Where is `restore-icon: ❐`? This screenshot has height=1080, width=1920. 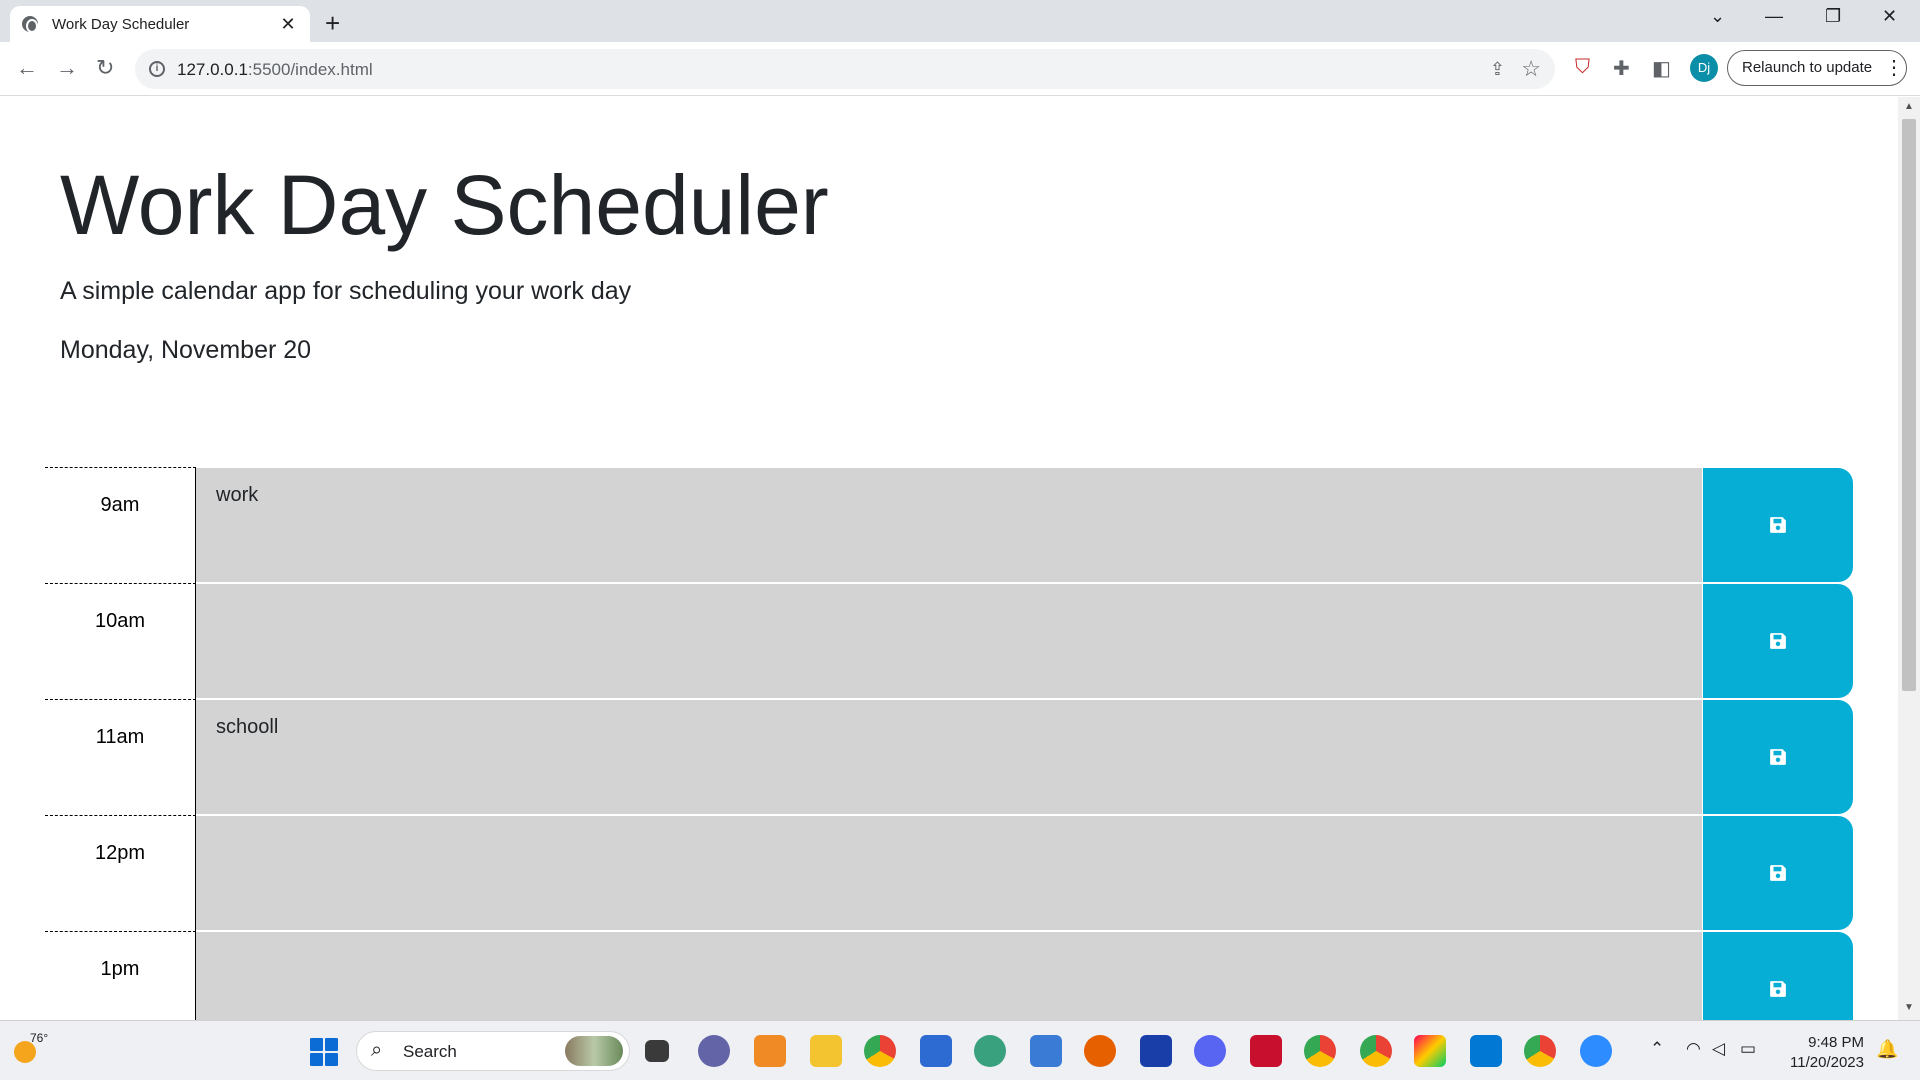
restore-icon: ❐ is located at coordinates (1833, 16).